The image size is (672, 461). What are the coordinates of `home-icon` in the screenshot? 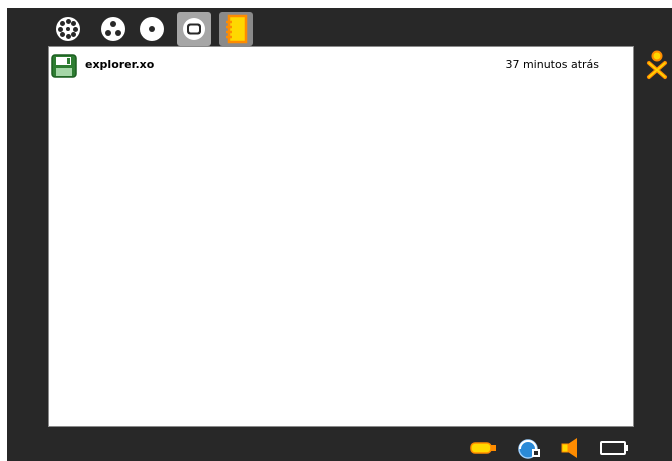 It's located at (152, 29).